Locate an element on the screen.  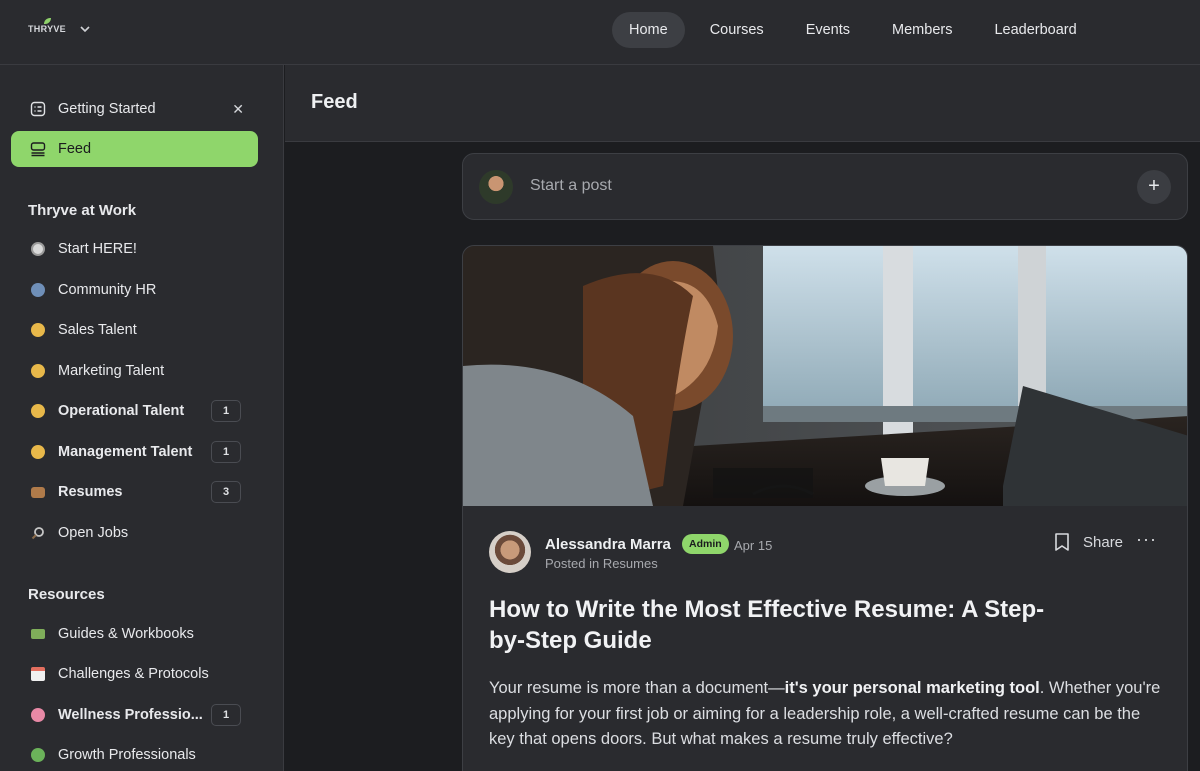
feed-icon is located at coordinates (38, 149).